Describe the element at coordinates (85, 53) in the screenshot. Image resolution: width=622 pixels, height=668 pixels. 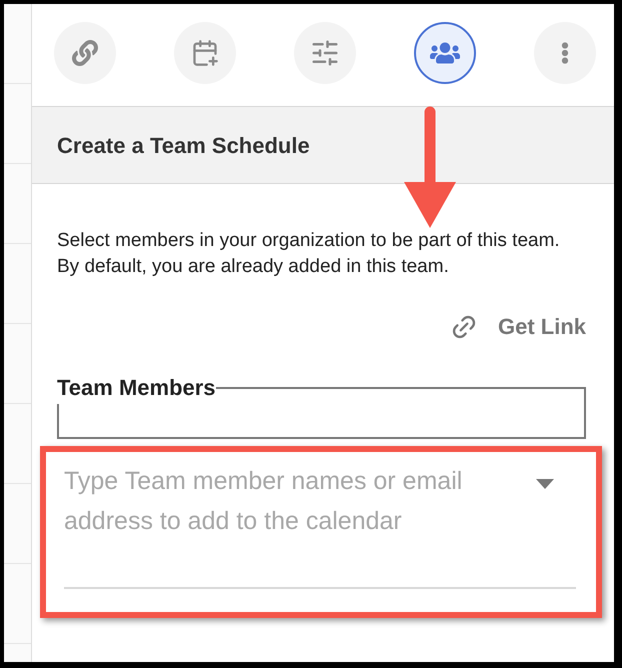
I see `link-icon` at that location.